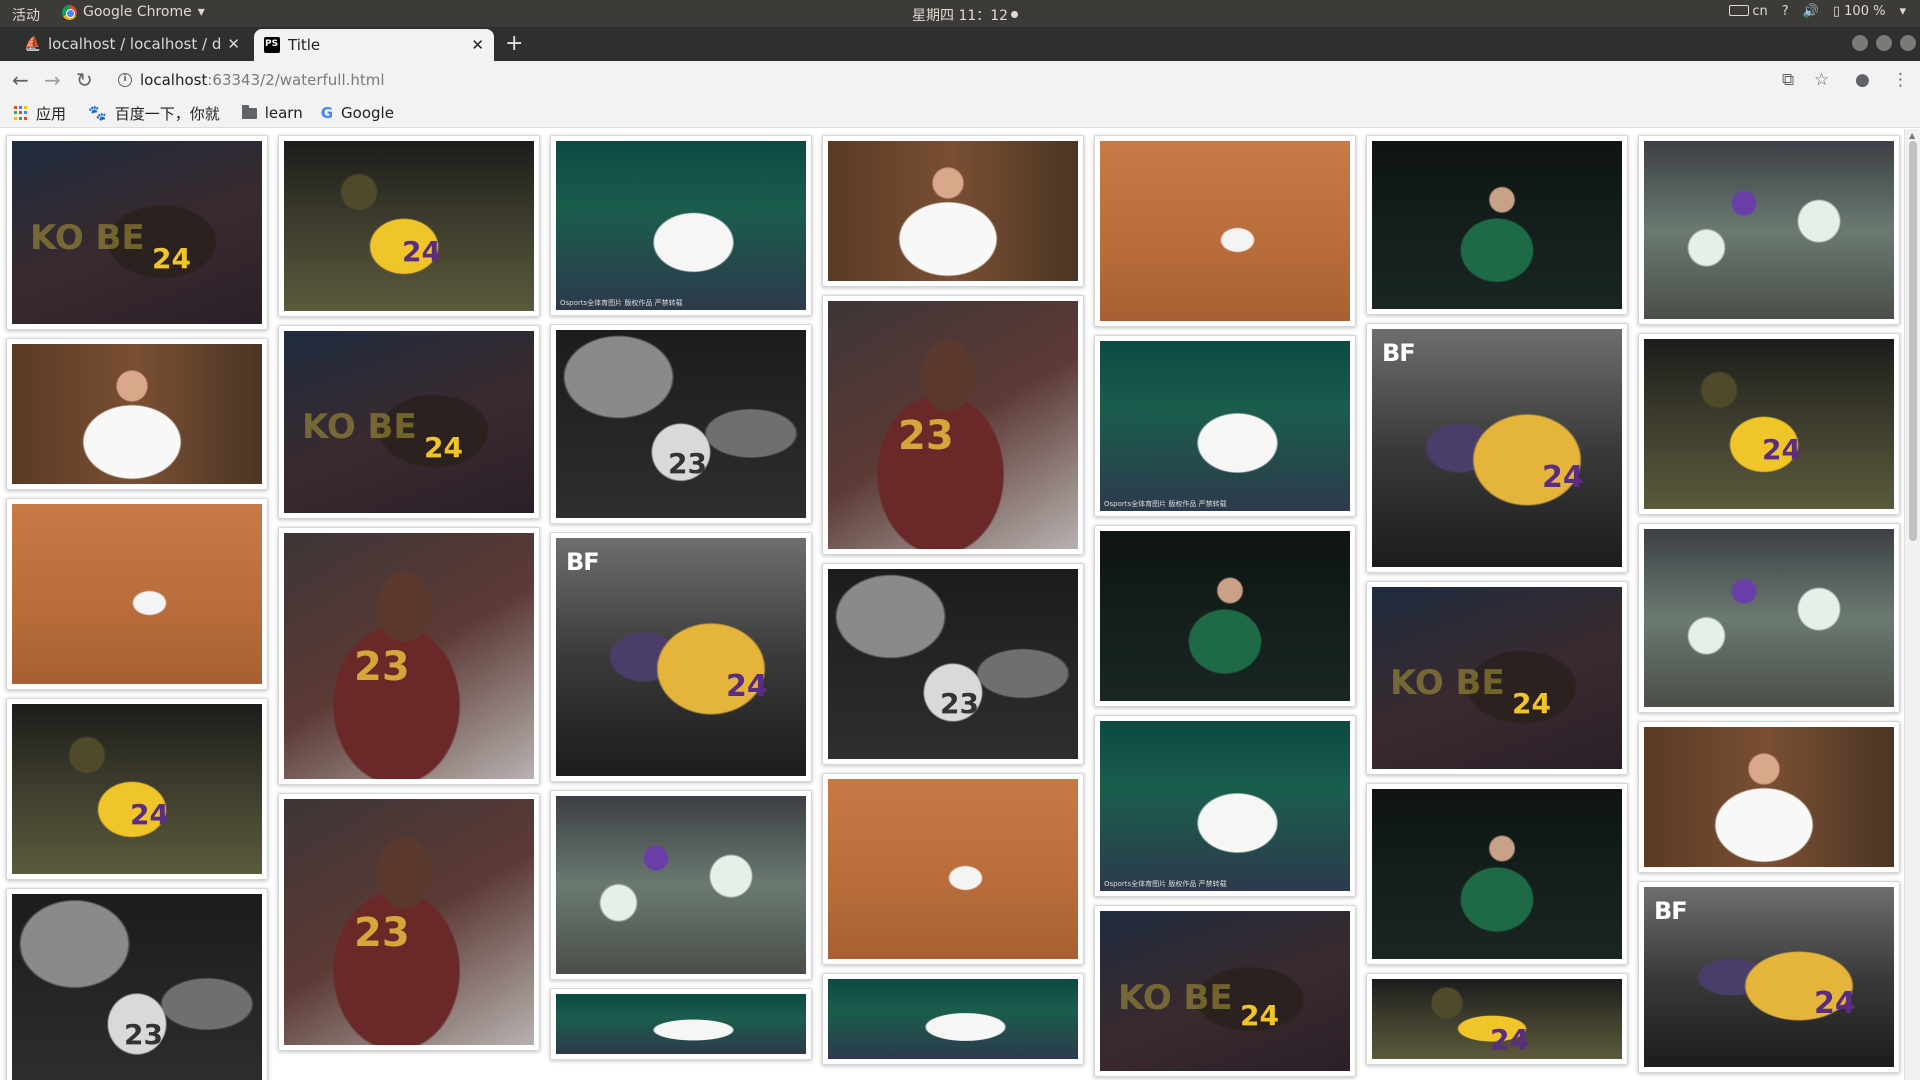 This screenshot has width=1920, height=1080. Describe the element at coordinates (960, 113) in the screenshot. I see `bookmarks-bar: 应用 🐾 百度一下，你就 learn G Google` at that location.